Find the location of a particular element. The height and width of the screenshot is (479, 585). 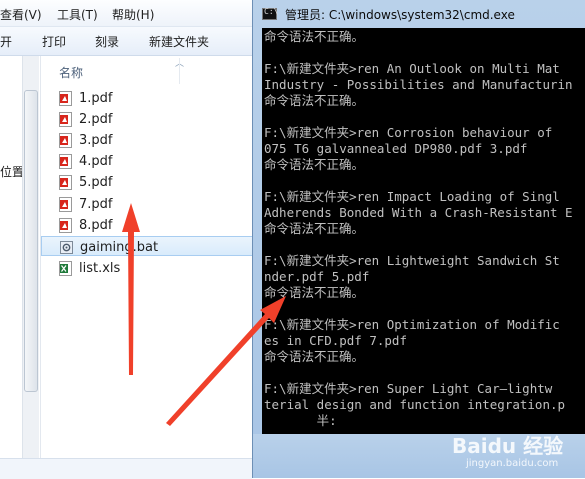

cmd-title-bar: C:\ 管理员: C:\windows\system32\cmd.exe is located at coordinates (419, 14).